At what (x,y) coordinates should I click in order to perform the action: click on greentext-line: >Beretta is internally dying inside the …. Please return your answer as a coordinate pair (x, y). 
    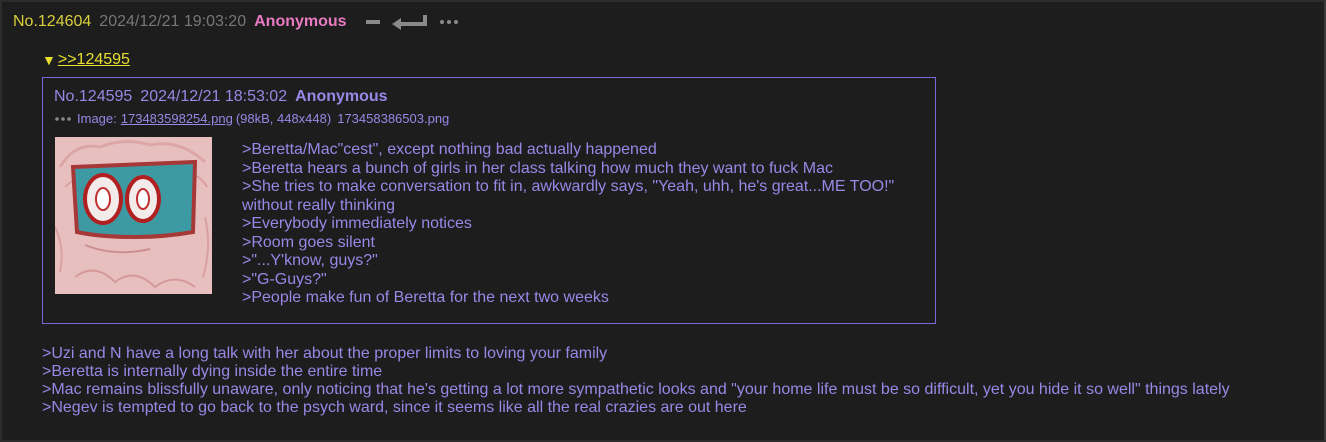
    Looking at the image, I should click on (212, 371).